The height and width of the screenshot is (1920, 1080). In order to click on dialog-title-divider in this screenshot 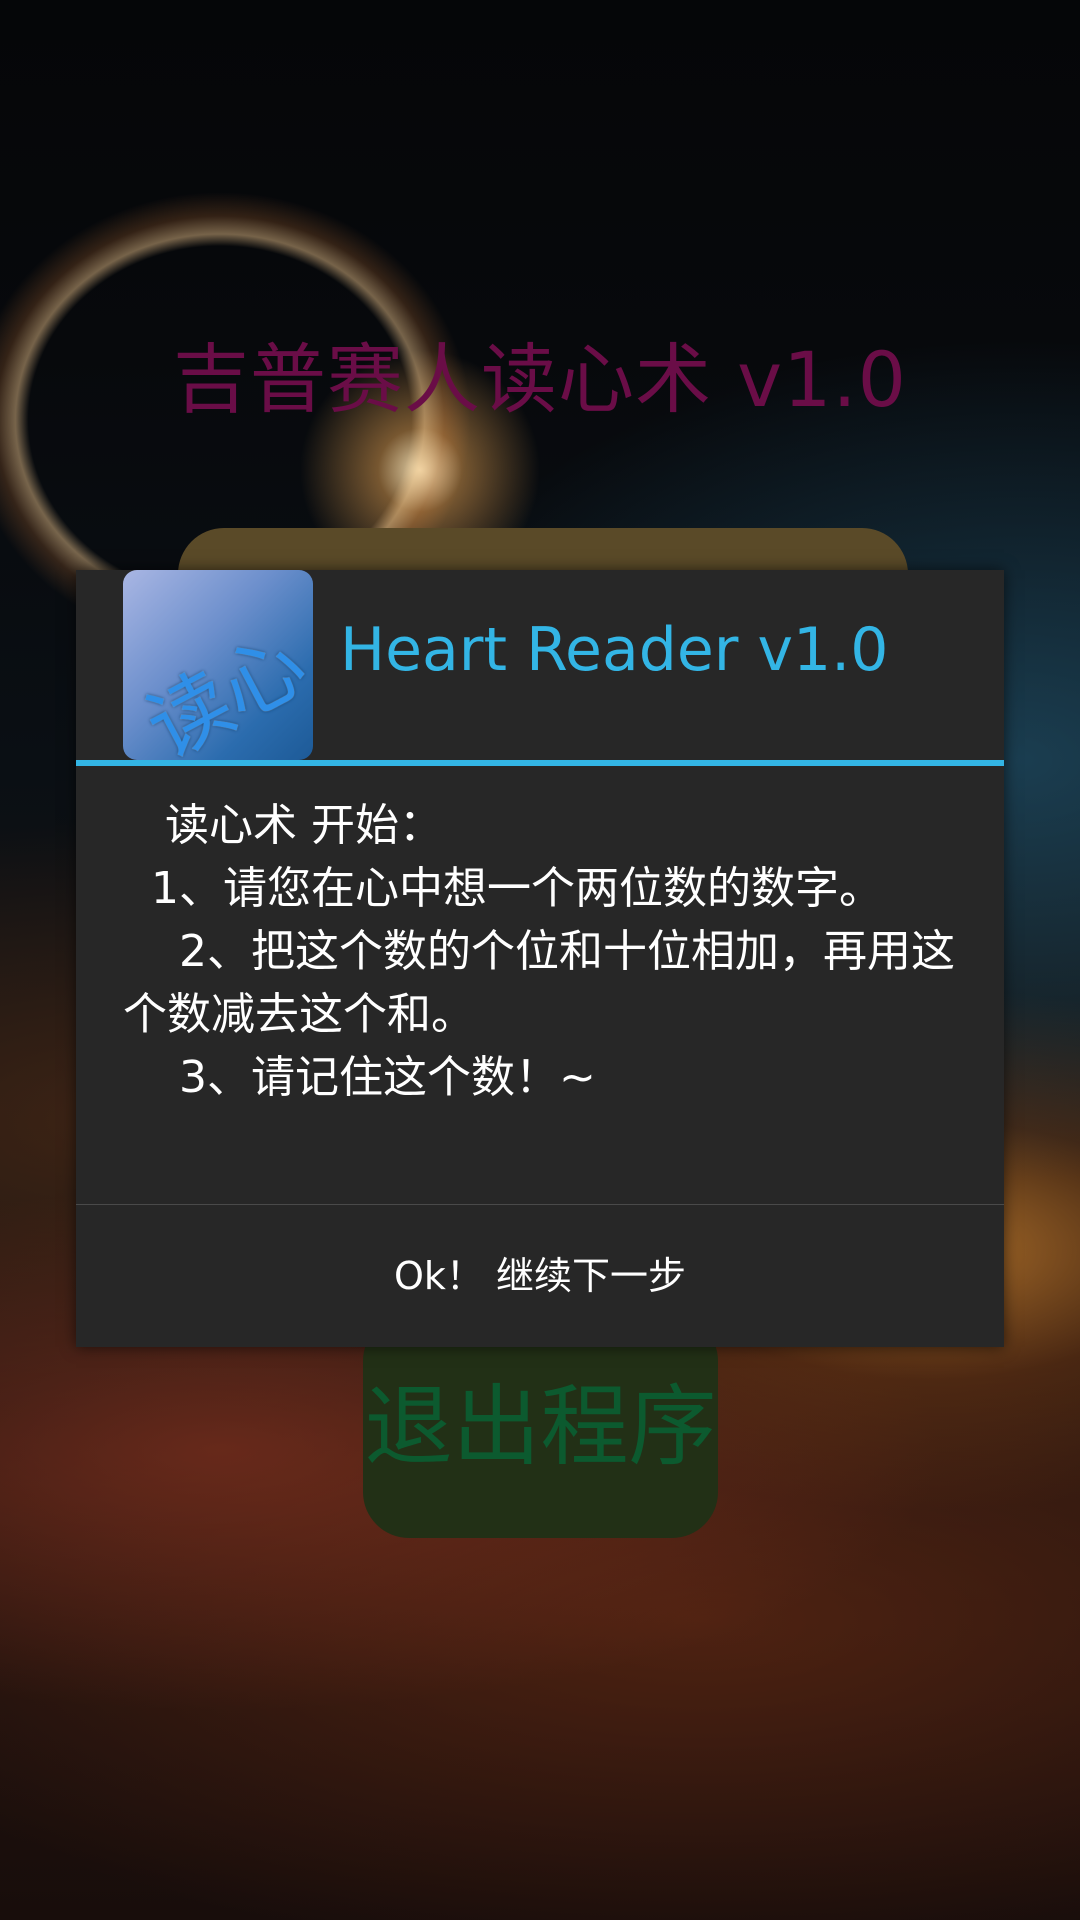, I will do `click(540, 763)`.